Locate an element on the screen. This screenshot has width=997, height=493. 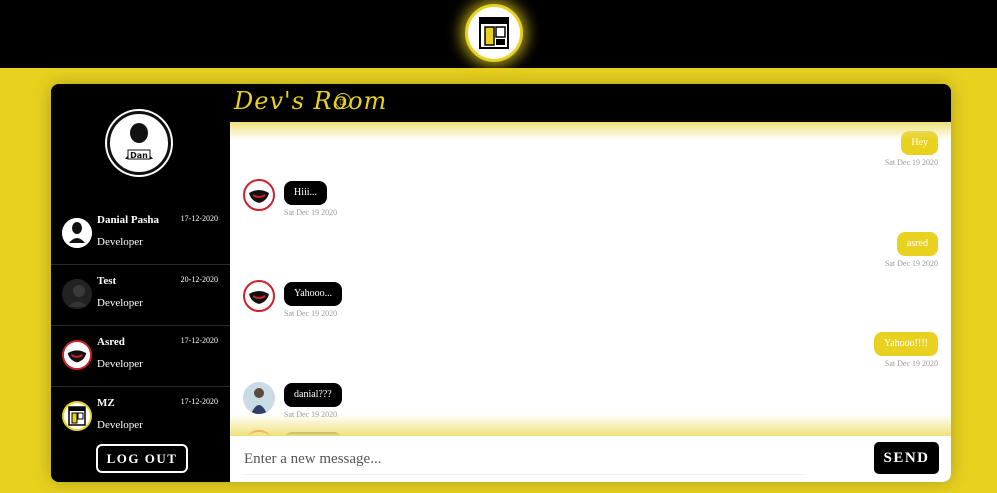
logout-button: LOG OUT is located at coordinates (142, 458).